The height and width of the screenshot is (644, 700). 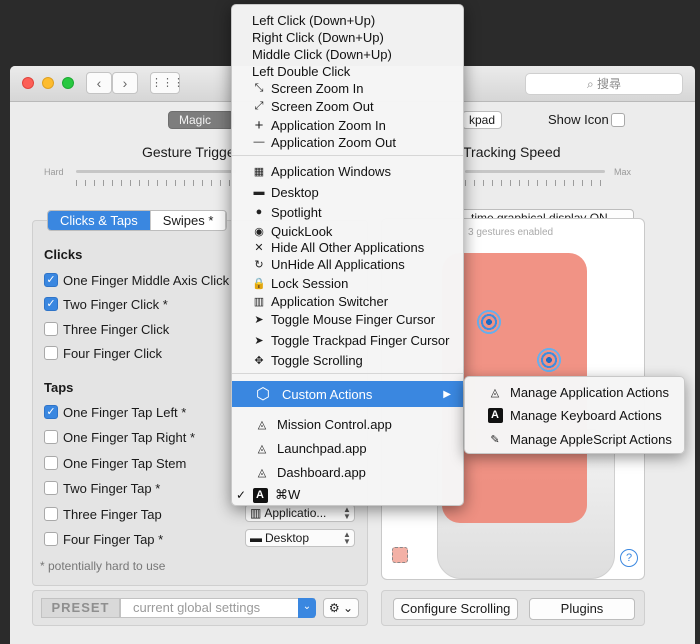 What do you see at coordinates (103, 514) in the screenshot?
I see `taps-item: Three Finger Tap` at bounding box center [103, 514].